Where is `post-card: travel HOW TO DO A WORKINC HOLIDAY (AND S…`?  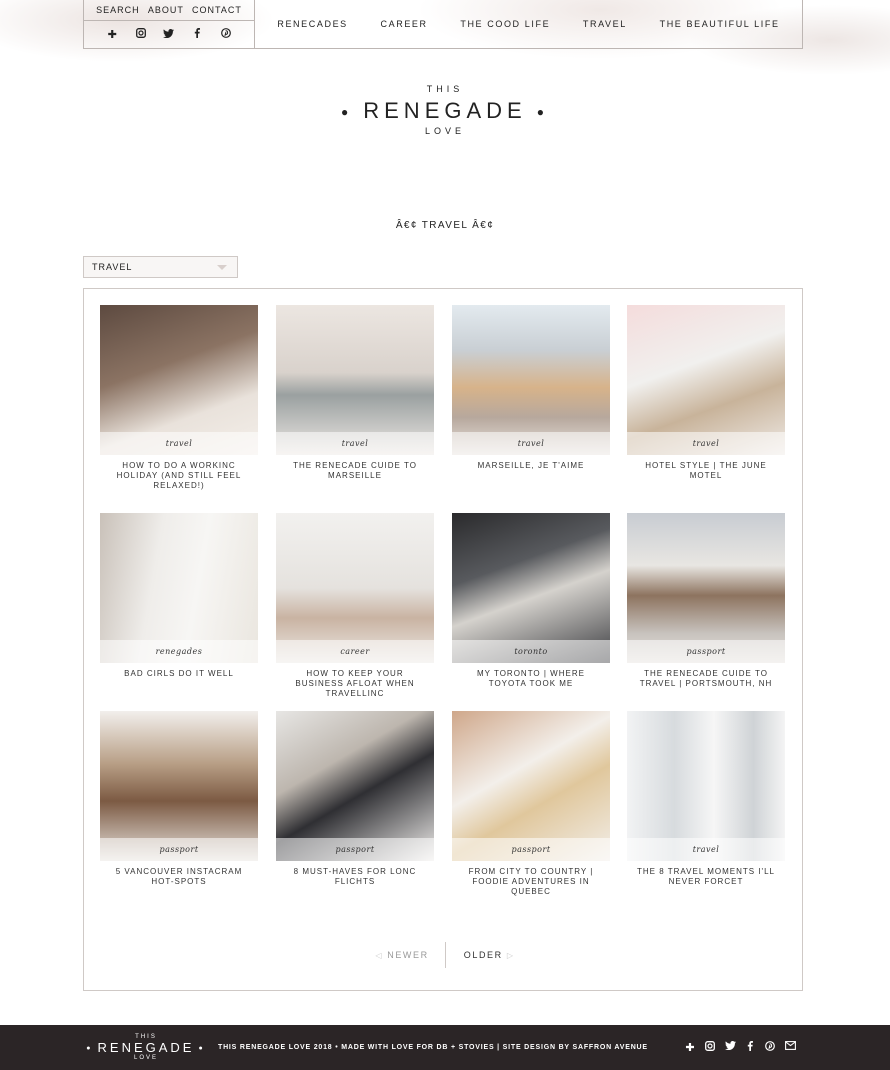
post-card: travel HOW TO DO A WORKINC HOLIDAY (AND S… is located at coordinates (179, 398).